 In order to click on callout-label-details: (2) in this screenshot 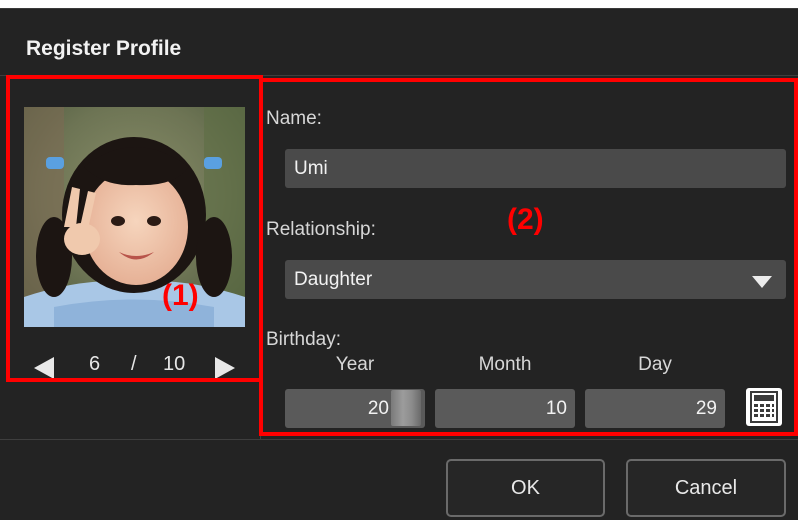, I will do `click(525, 219)`.